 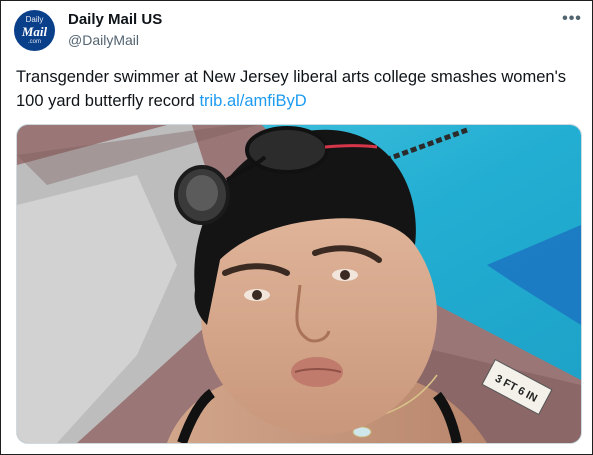 What do you see at coordinates (103, 40) in the screenshot?
I see `author-handle: @DailyMail` at bounding box center [103, 40].